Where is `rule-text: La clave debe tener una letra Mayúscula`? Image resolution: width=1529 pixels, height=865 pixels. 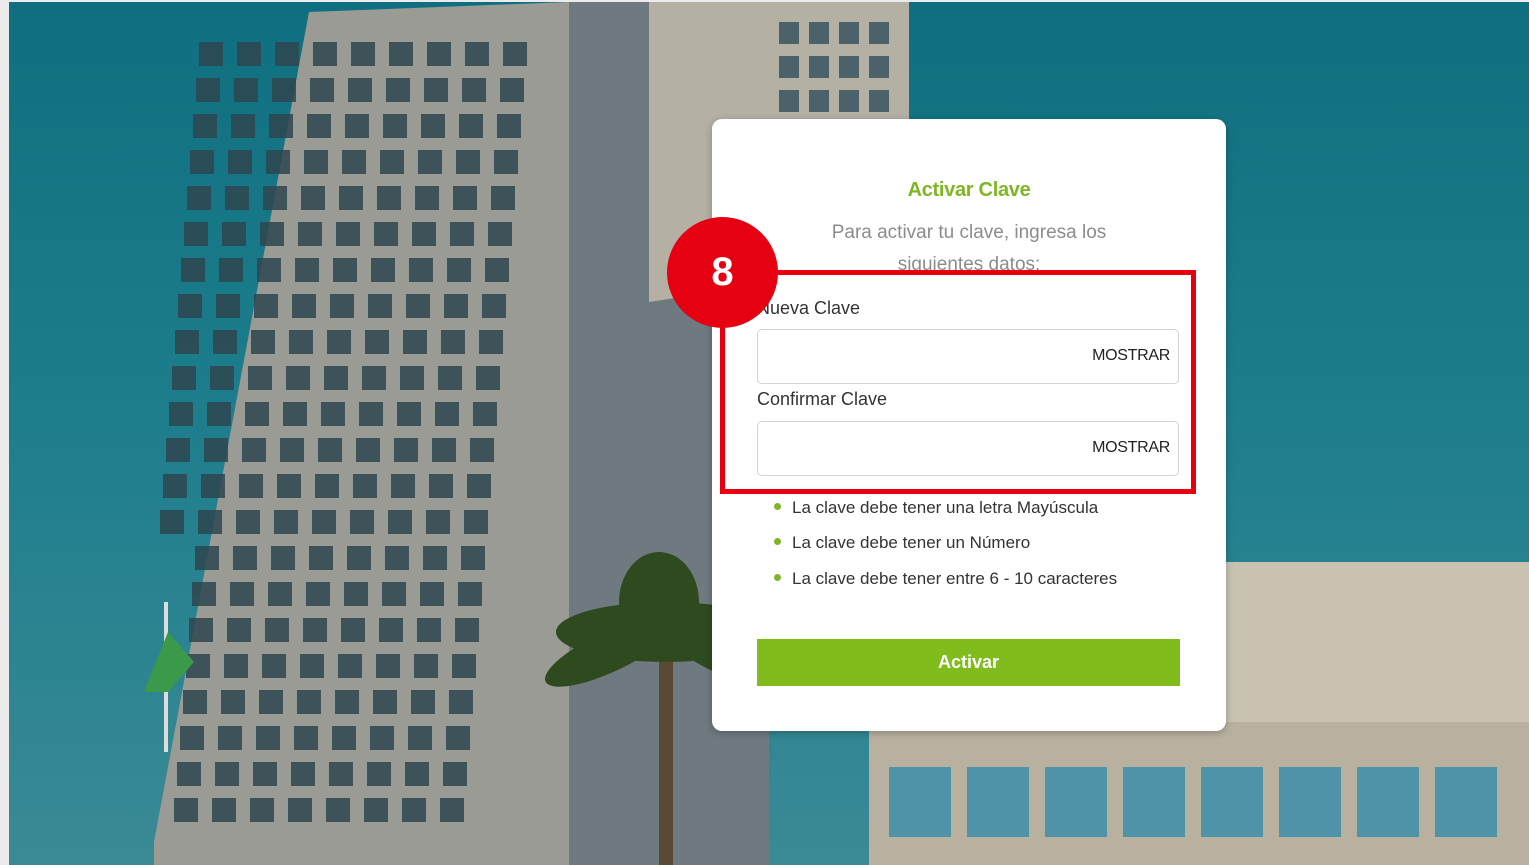
rule-text: La clave debe tener una letra Mayúscula is located at coordinates (945, 507).